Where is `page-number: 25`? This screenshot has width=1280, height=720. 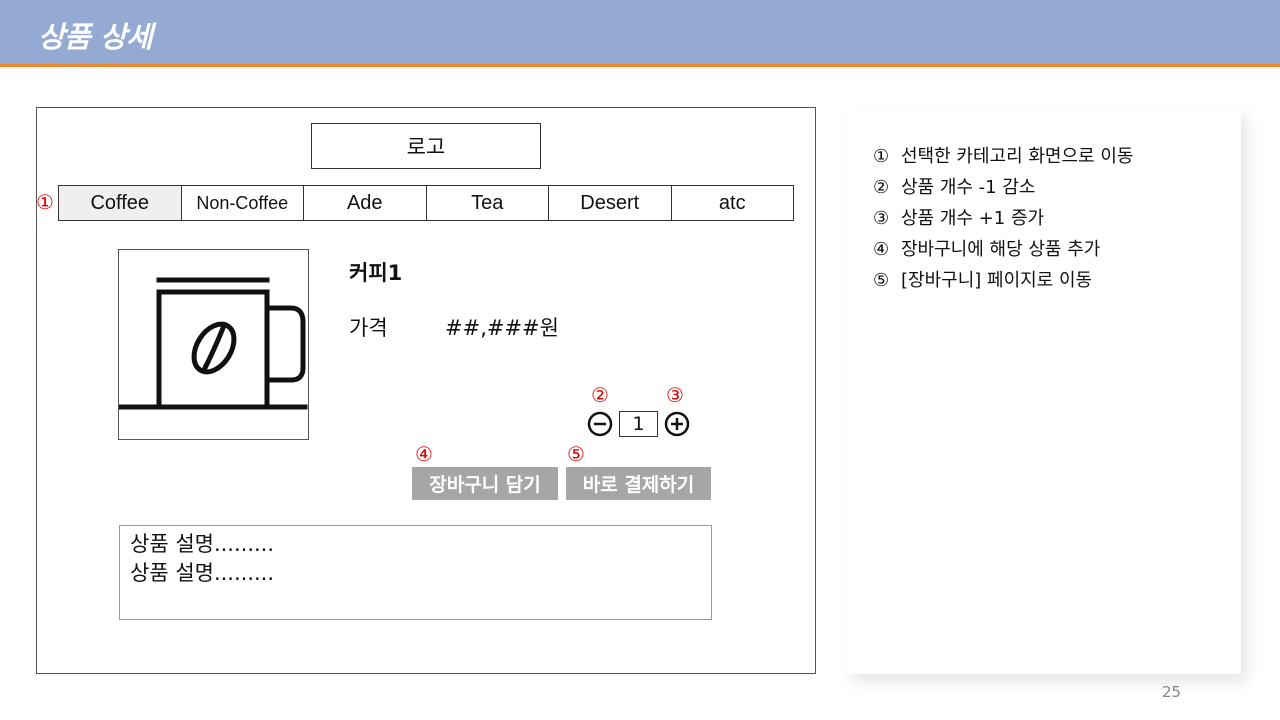
page-number: 25 is located at coordinates (1172, 692).